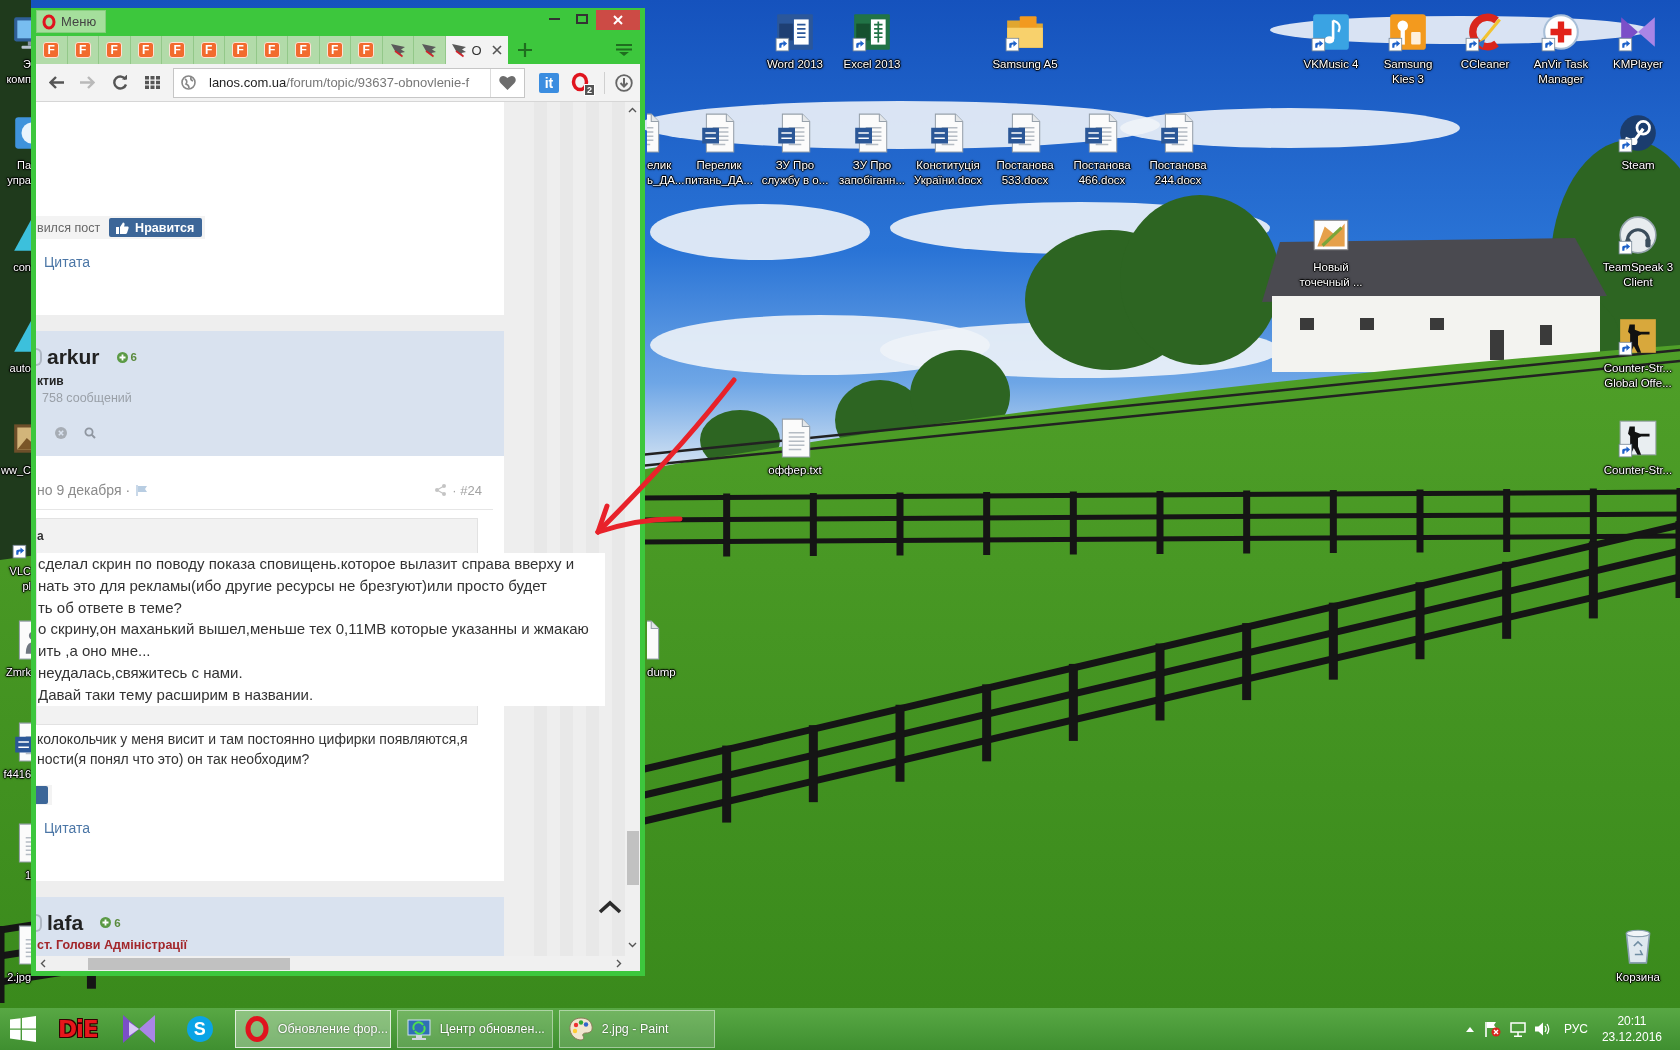 The image size is (1680, 1050). Describe the element at coordinates (156, 227) in the screenshot. I see `like-button: Нравится` at that location.